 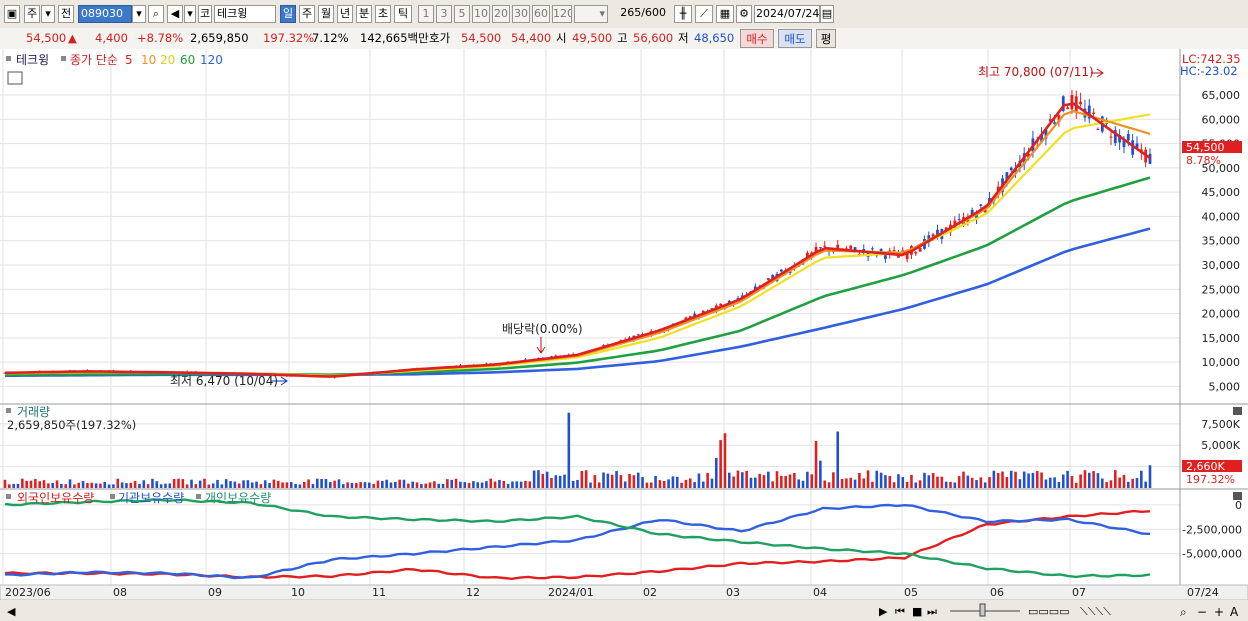 What do you see at coordinates (591, 14) in the screenshot?
I see `interval-dropdown: ▾` at bounding box center [591, 14].